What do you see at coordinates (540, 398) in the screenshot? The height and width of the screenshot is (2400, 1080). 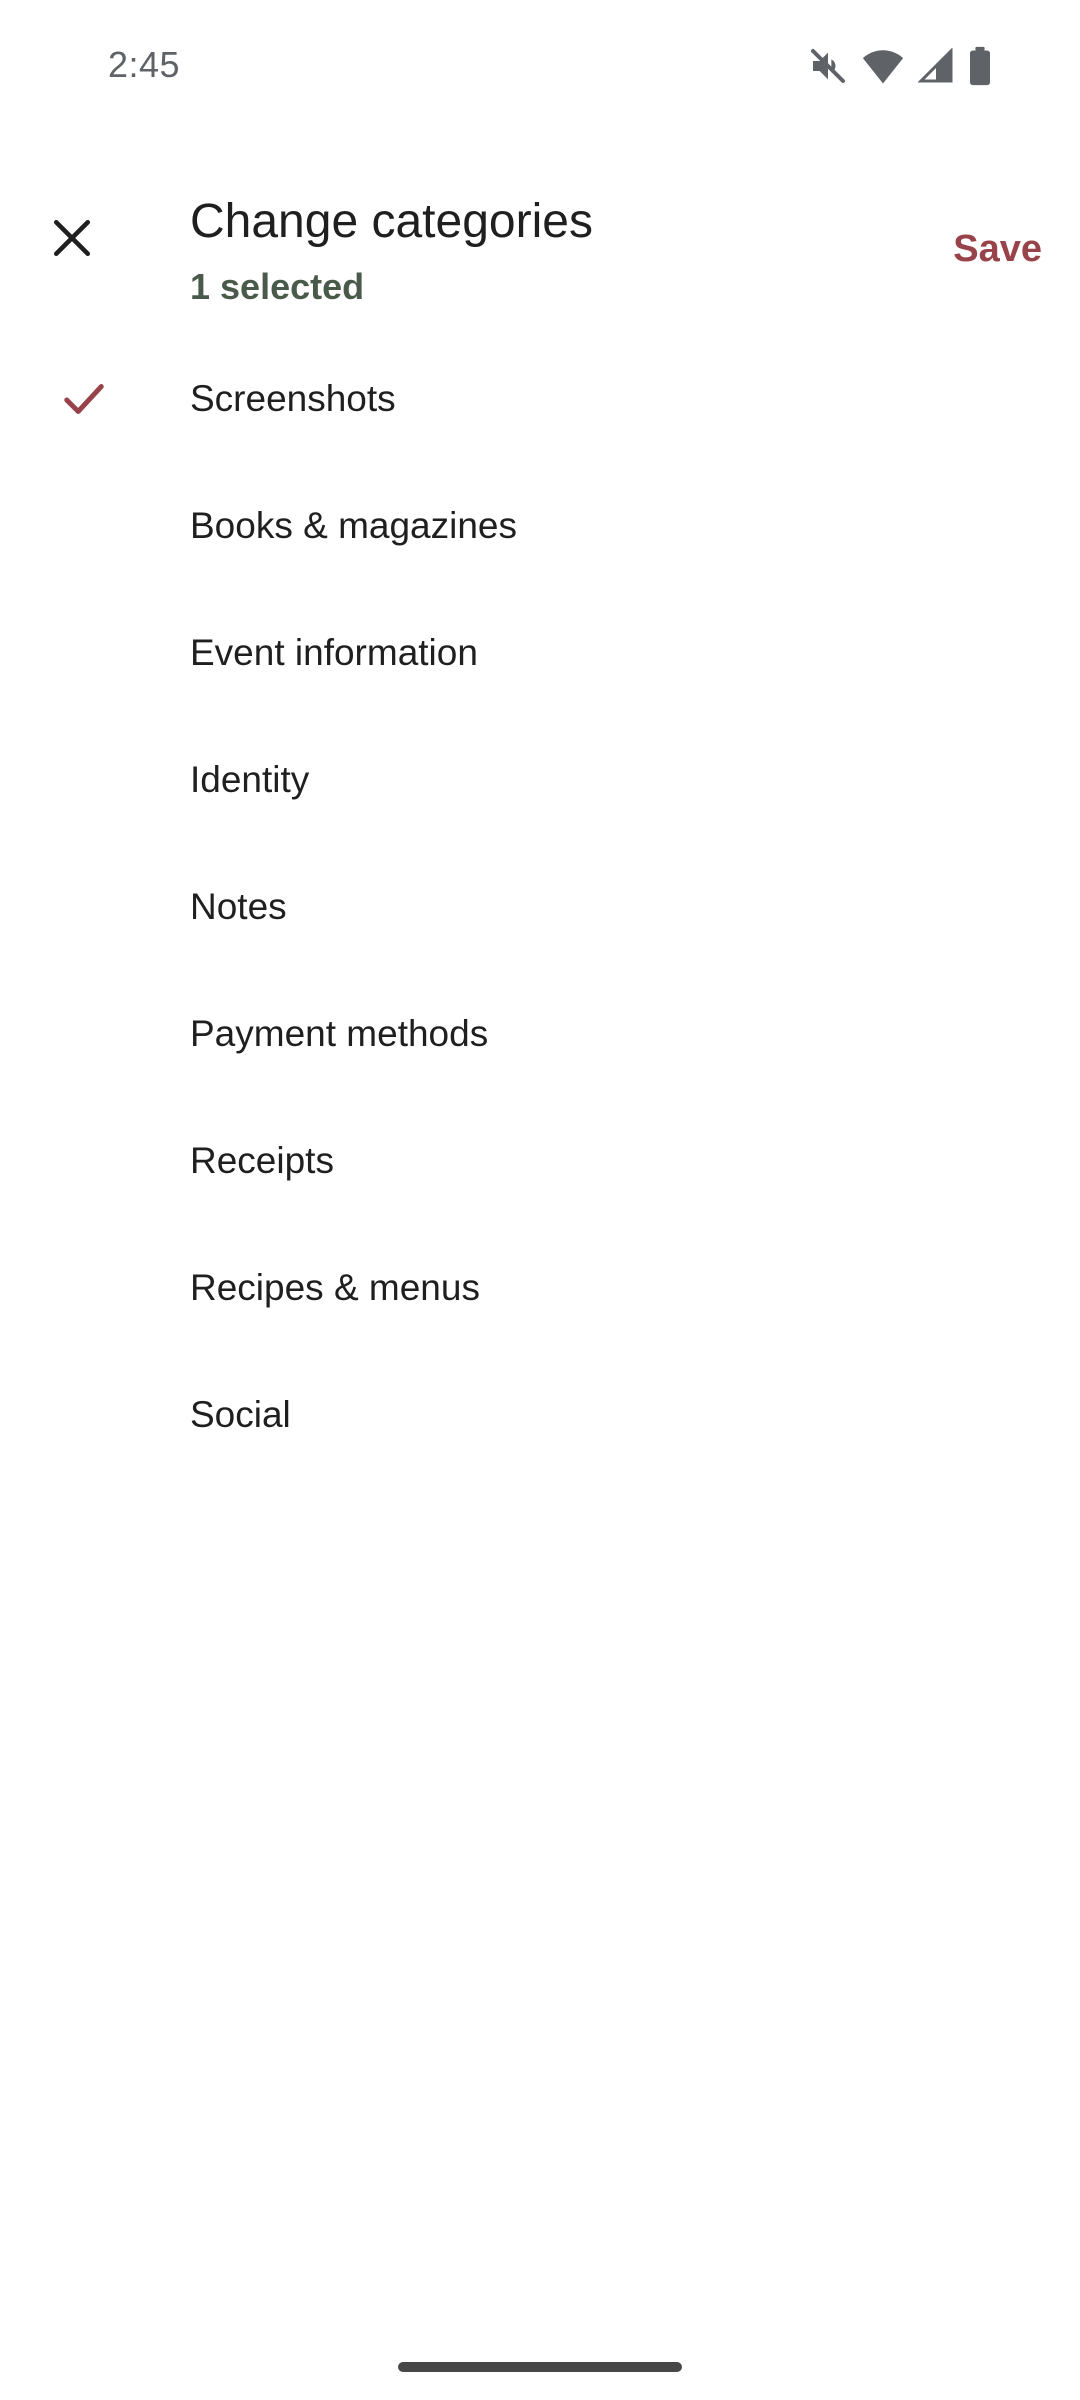 I see `category-item-screenshots: Screenshots` at bounding box center [540, 398].